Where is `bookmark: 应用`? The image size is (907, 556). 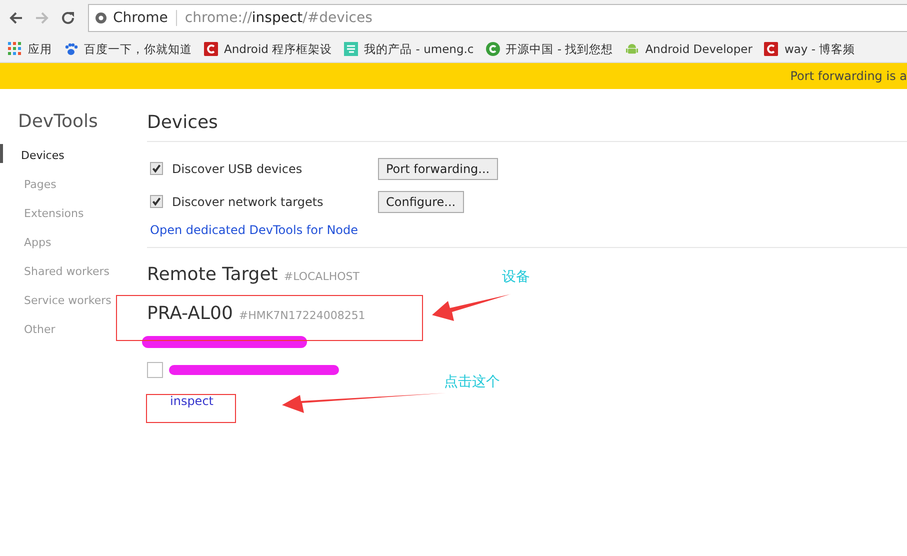
bookmark: 应用 is located at coordinates (30, 49).